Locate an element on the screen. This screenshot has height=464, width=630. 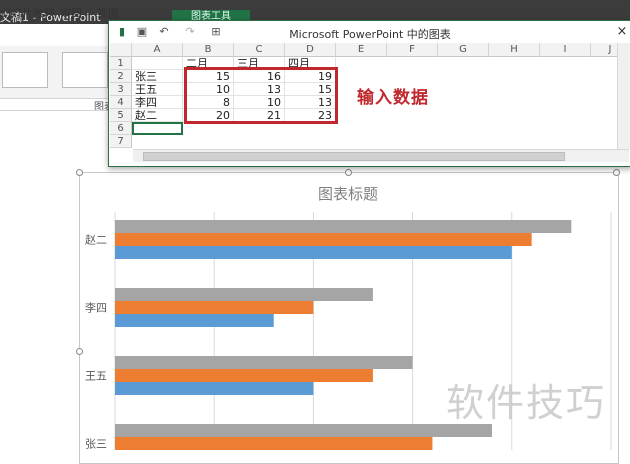
horizontal-scrollbar is located at coordinates (381, 155).